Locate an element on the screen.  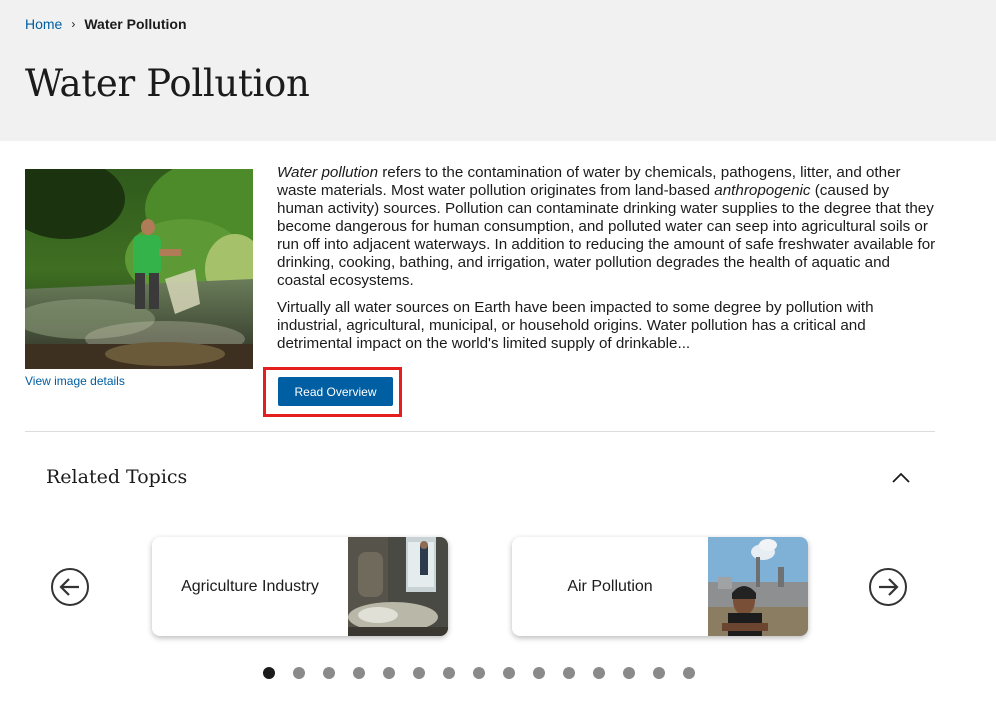
related-card-air-pollution: Air Pollution is located at coordinates (660, 586).